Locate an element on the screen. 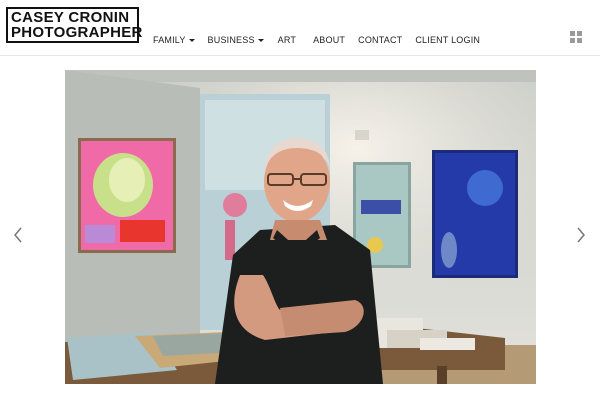 The width and height of the screenshot is (600, 400). site-logo: CASEY CRONIN PHOTOGRAPHER is located at coordinates (74, 25).